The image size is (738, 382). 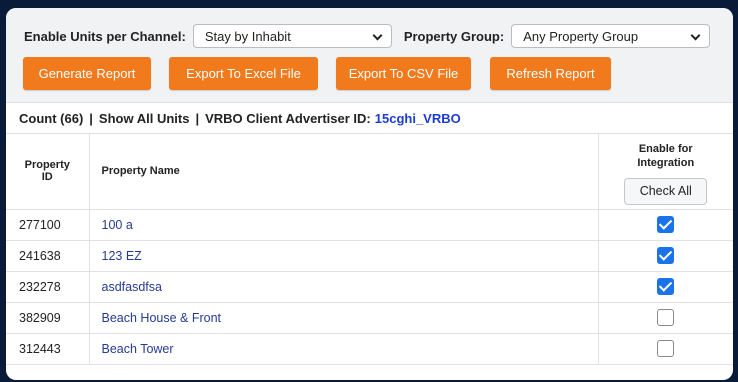 What do you see at coordinates (417, 118) in the screenshot?
I see `advertiser-id: 15cghi_VRBO` at bounding box center [417, 118].